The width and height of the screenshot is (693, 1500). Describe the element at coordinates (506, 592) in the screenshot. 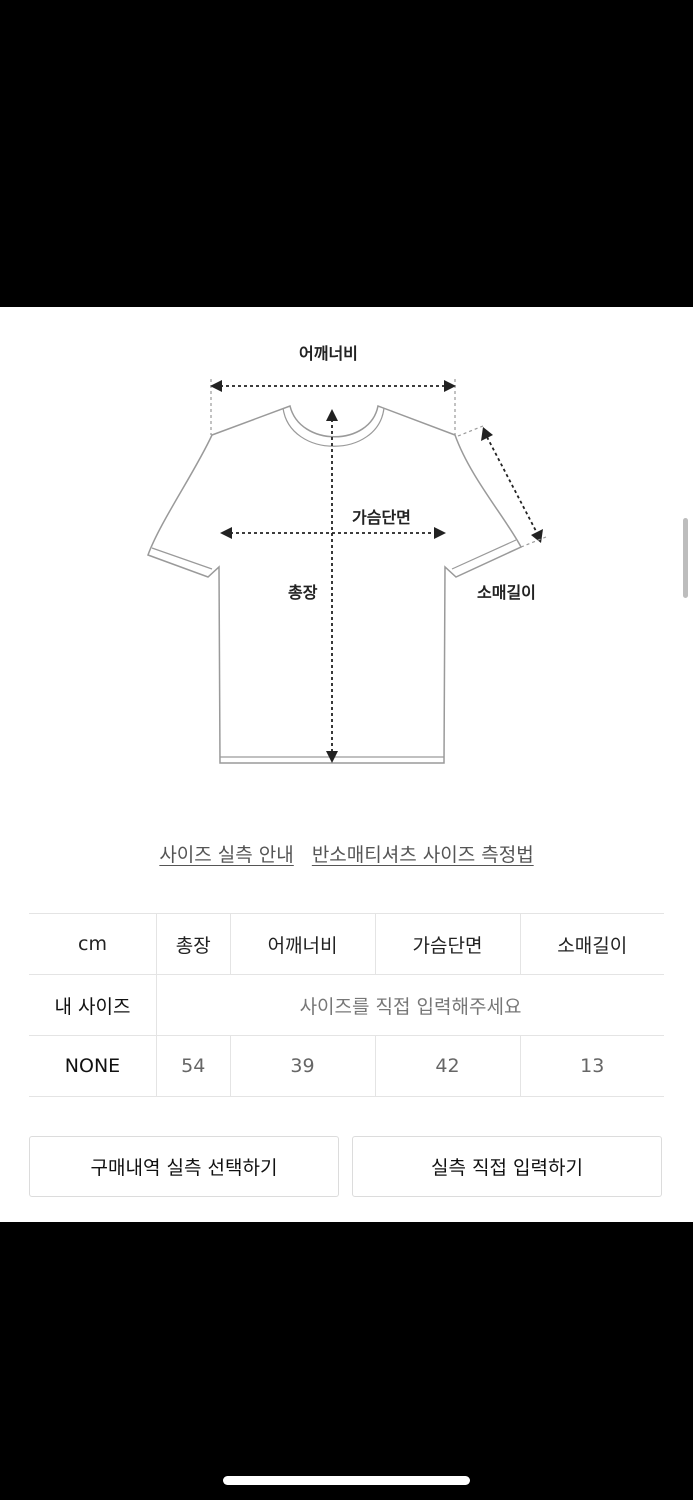

I see `sleeve-label: 소매길이` at that location.